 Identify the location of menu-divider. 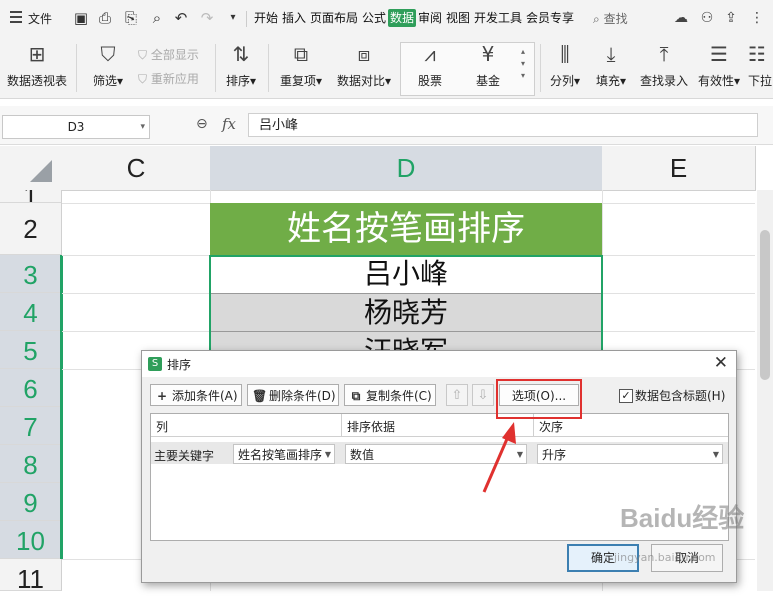
(246, 19).